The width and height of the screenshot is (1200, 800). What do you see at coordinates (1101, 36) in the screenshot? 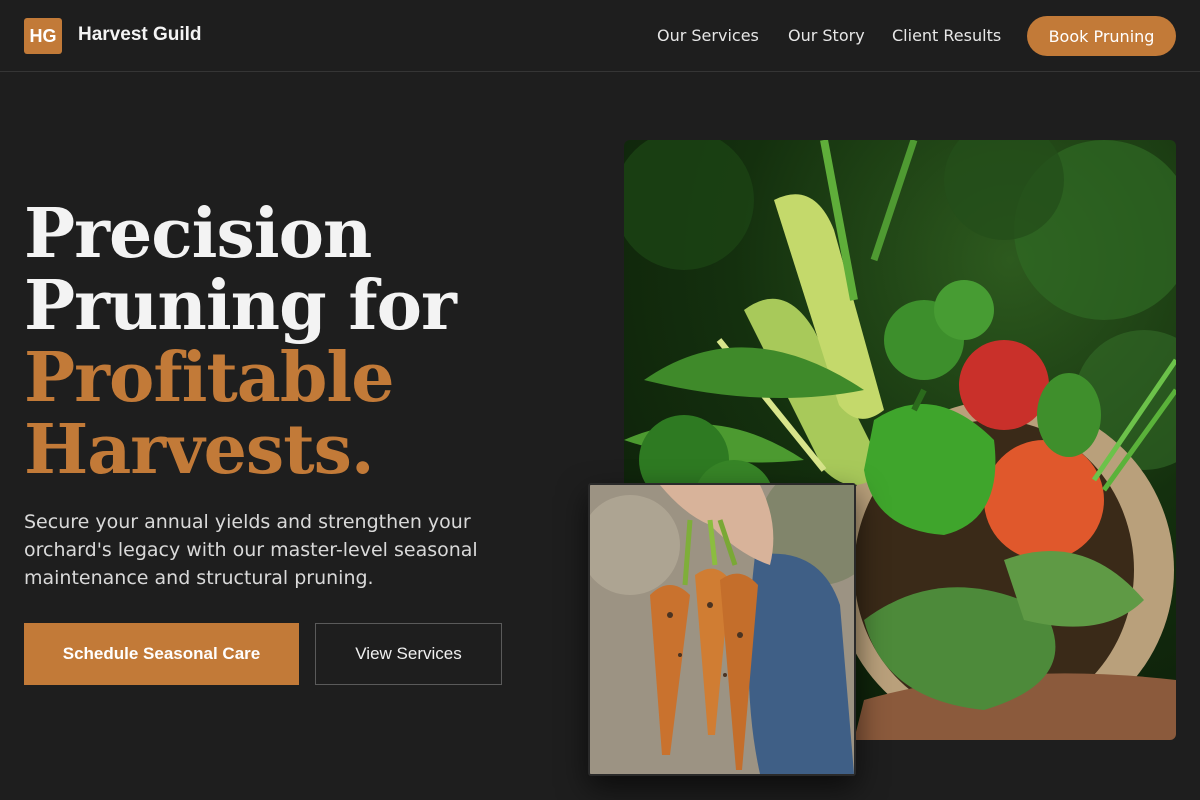
I see `book-pruning-button: Book Pruning` at bounding box center [1101, 36].